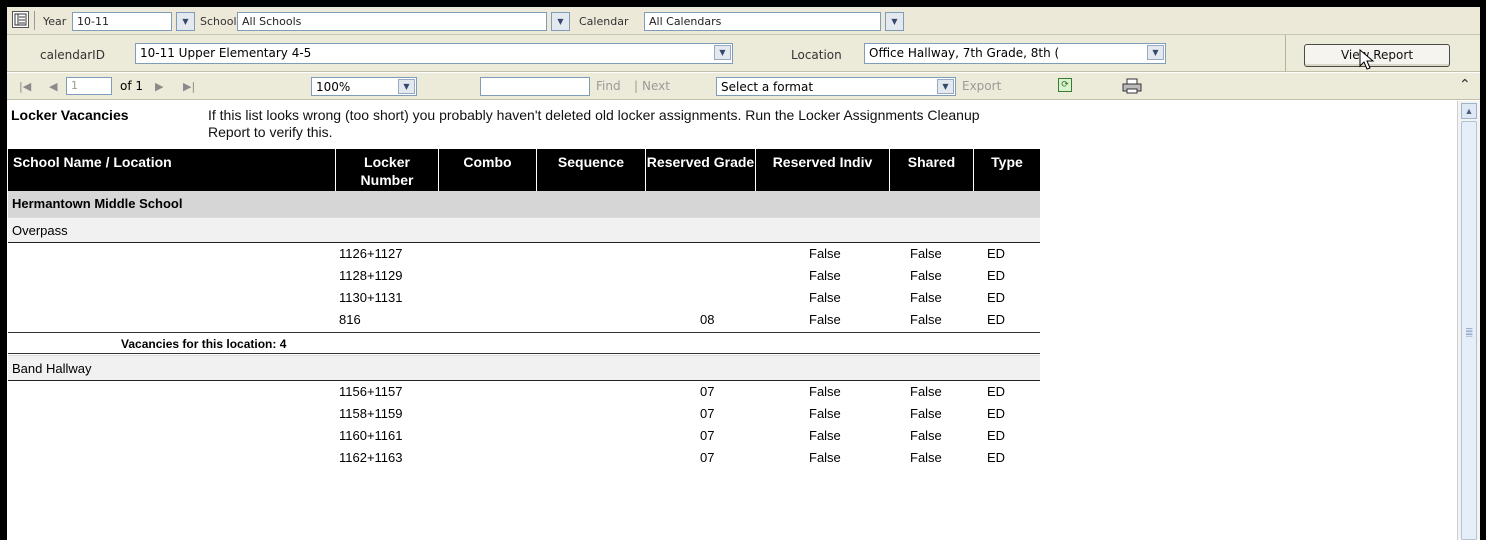  What do you see at coordinates (34, 20) in the screenshot?
I see `divider` at bounding box center [34, 20].